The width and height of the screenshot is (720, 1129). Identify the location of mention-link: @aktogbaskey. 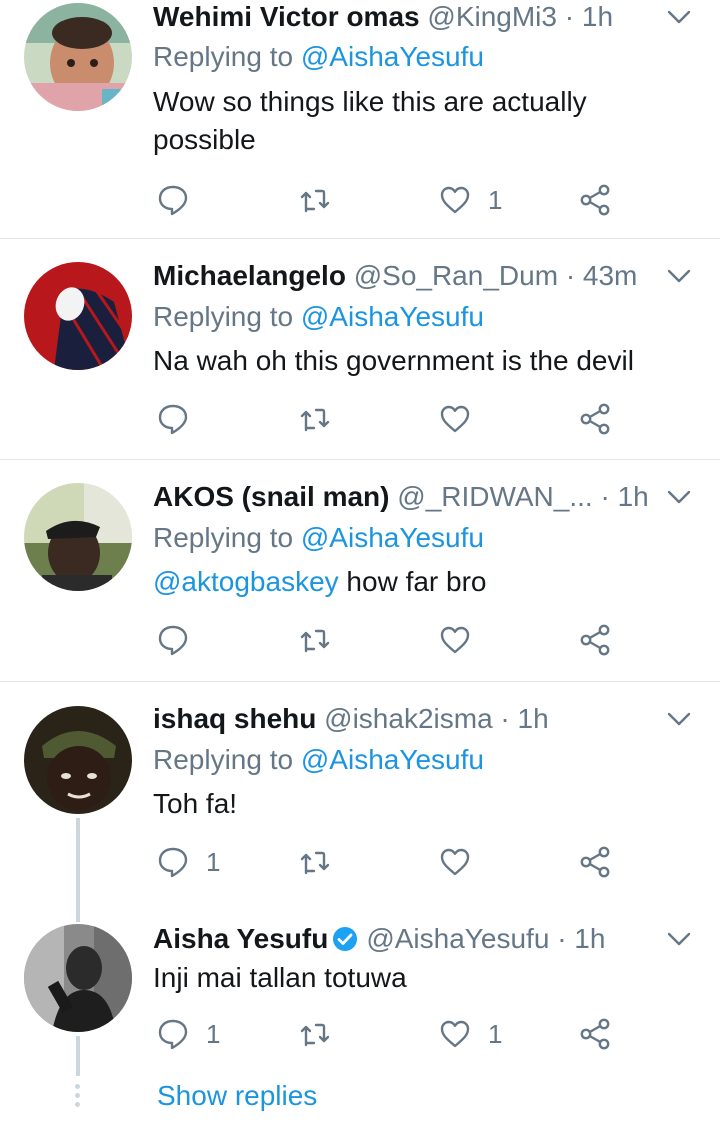
(246, 581).